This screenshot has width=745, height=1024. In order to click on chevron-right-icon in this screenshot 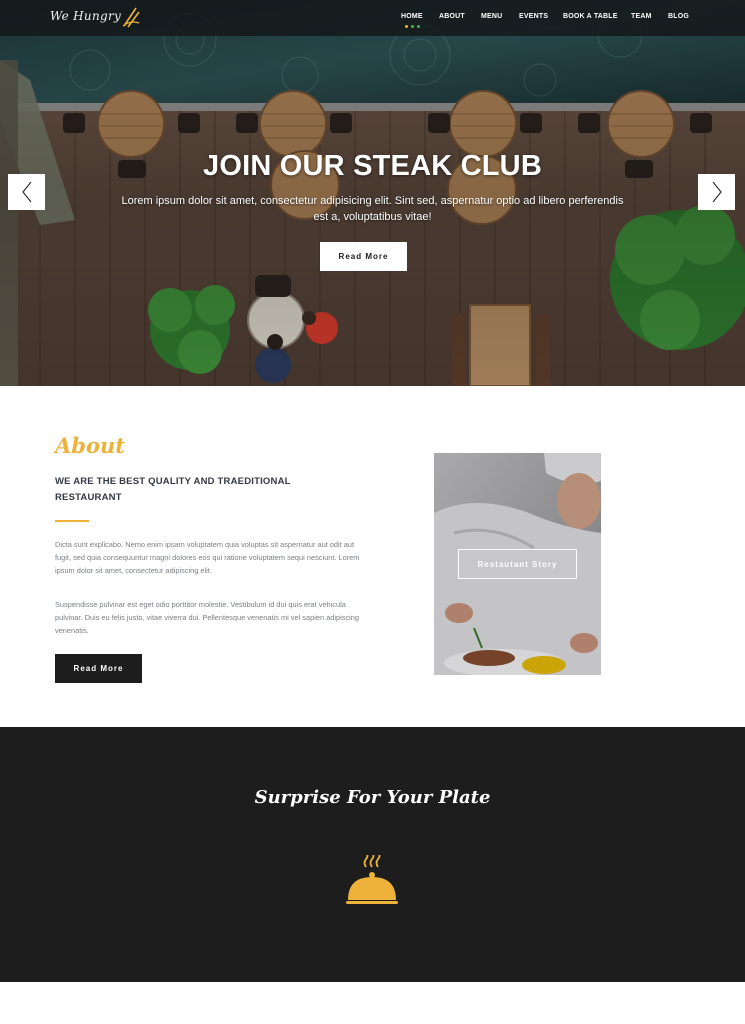, I will do `click(717, 192)`.